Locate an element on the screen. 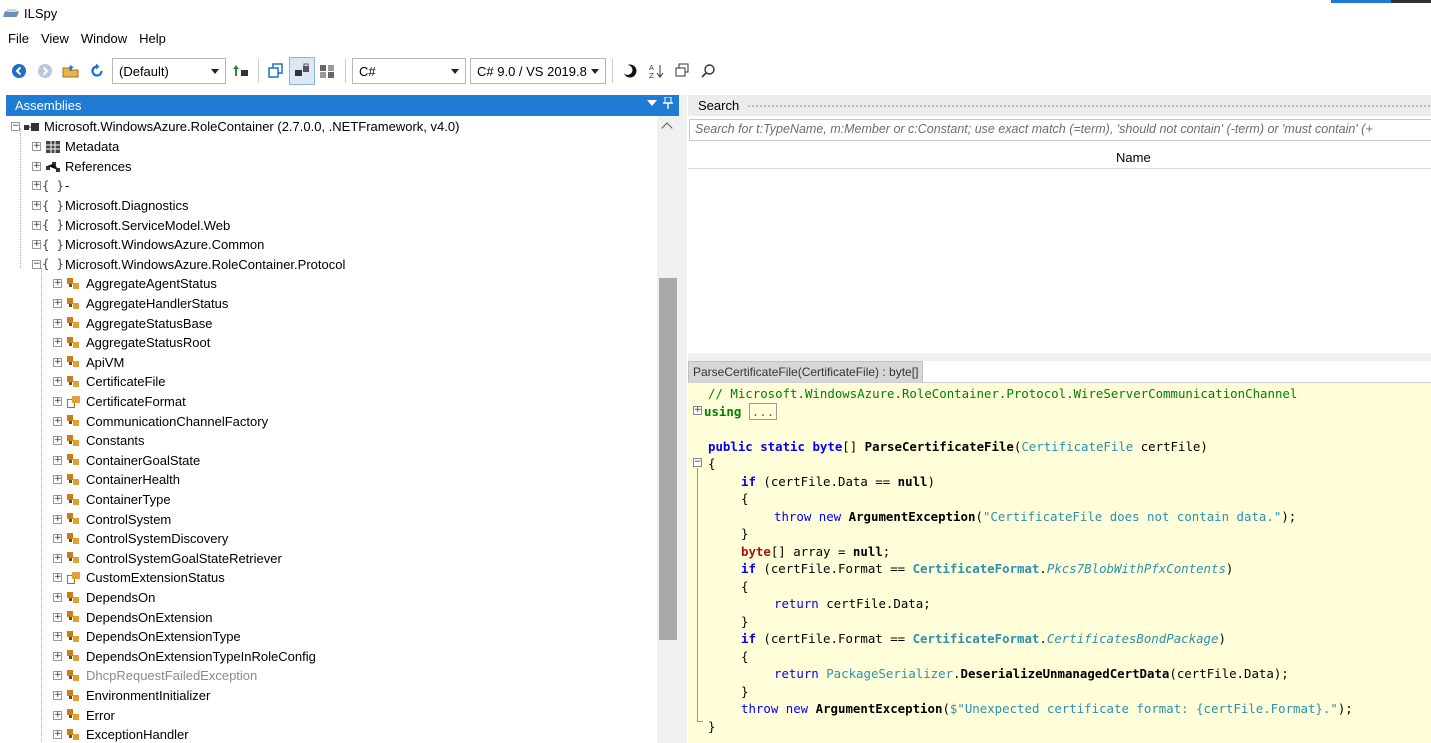 The image size is (1431, 743). tree-node-type: + DependsOnExtensionTypeInRoleConfig is located at coordinates (184, 657).